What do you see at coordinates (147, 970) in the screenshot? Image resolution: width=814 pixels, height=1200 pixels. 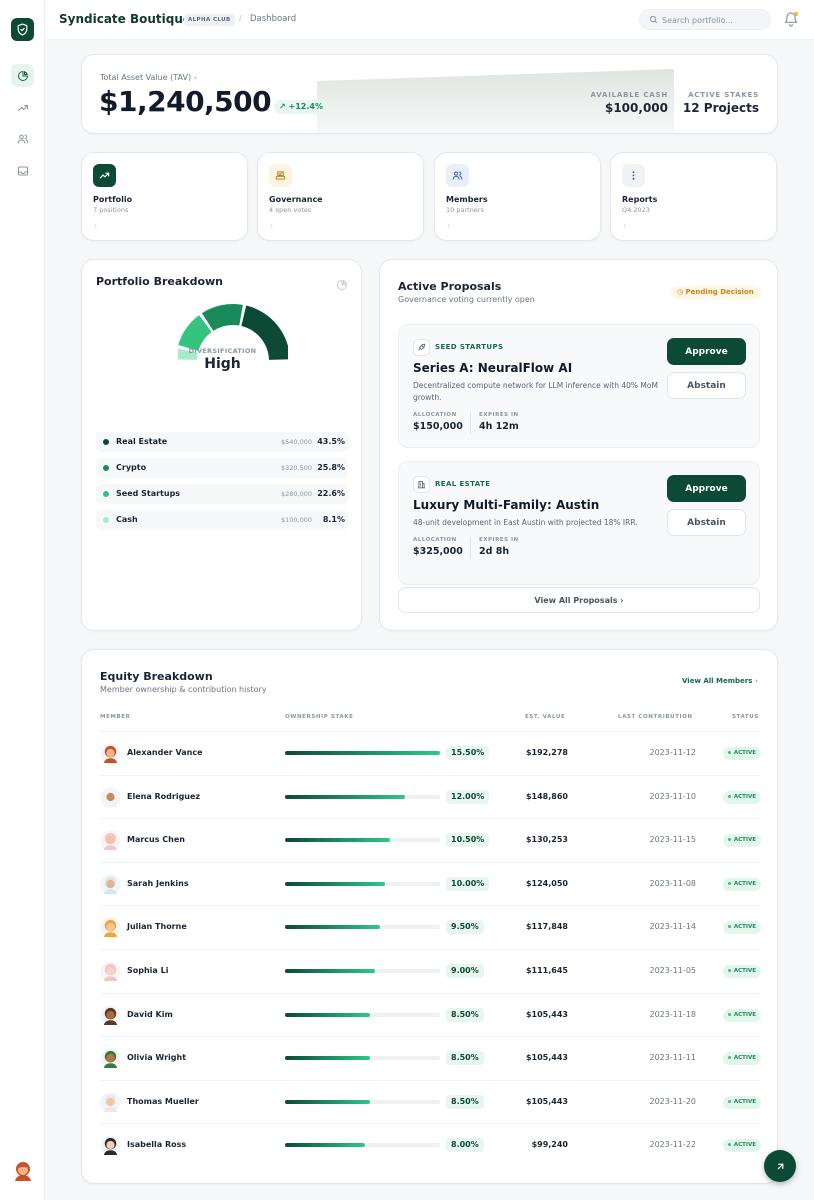 I see `member-name: Sophia Li` at bounding box center [147, 970].